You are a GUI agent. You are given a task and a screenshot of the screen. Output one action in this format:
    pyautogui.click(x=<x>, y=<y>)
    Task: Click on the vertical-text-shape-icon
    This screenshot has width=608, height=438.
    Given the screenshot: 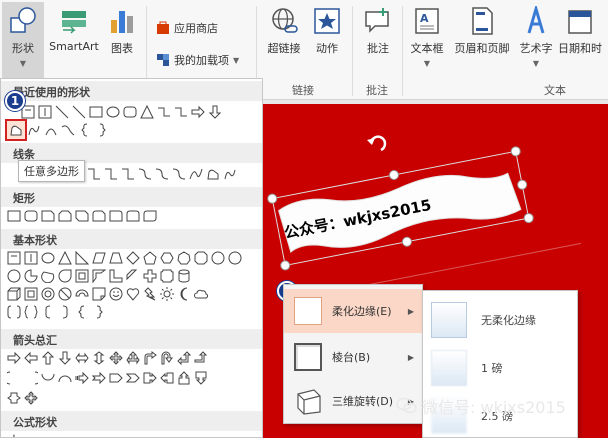 What is the action you would take?
    pyautogui.click(x=45, y=112)
    